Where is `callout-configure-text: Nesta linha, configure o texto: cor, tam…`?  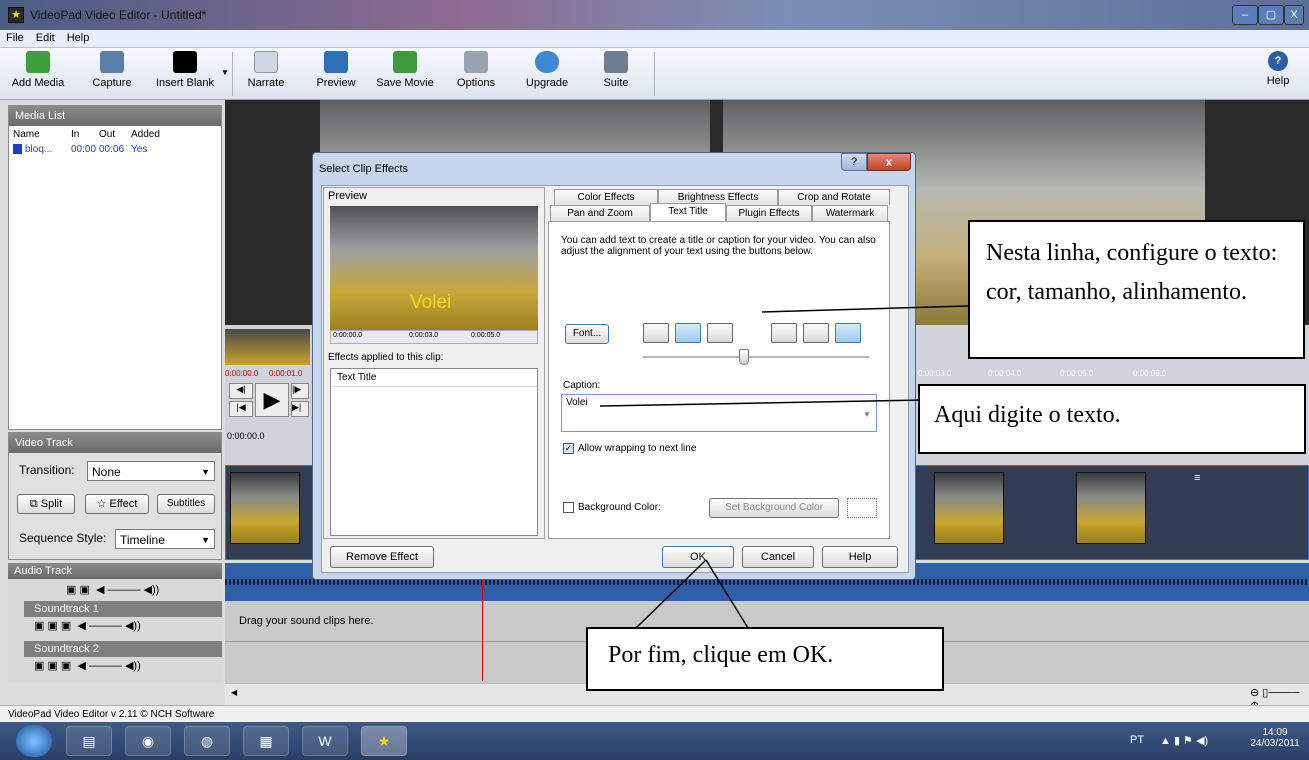 callout-configure-text: Nesta linha, configure o texto: cor, tam… is located at coordinates (1136, 289).